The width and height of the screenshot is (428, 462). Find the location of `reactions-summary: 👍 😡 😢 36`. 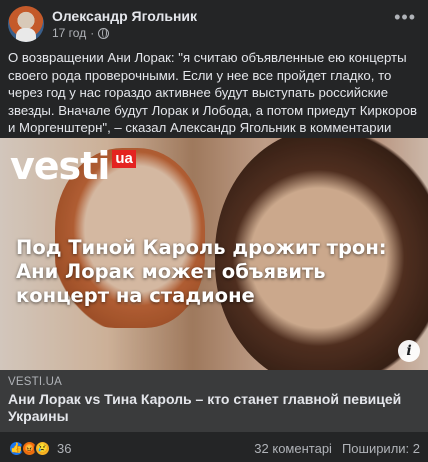

reactions-summary: 👍 😡 😢 36 is located at coordinates (39, 448).